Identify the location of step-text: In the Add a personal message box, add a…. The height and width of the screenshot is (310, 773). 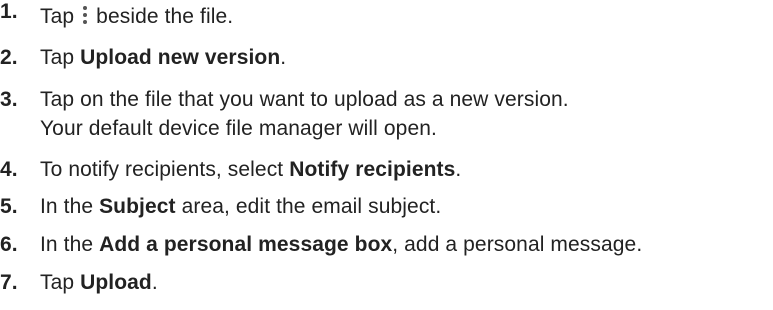
(341, 244).